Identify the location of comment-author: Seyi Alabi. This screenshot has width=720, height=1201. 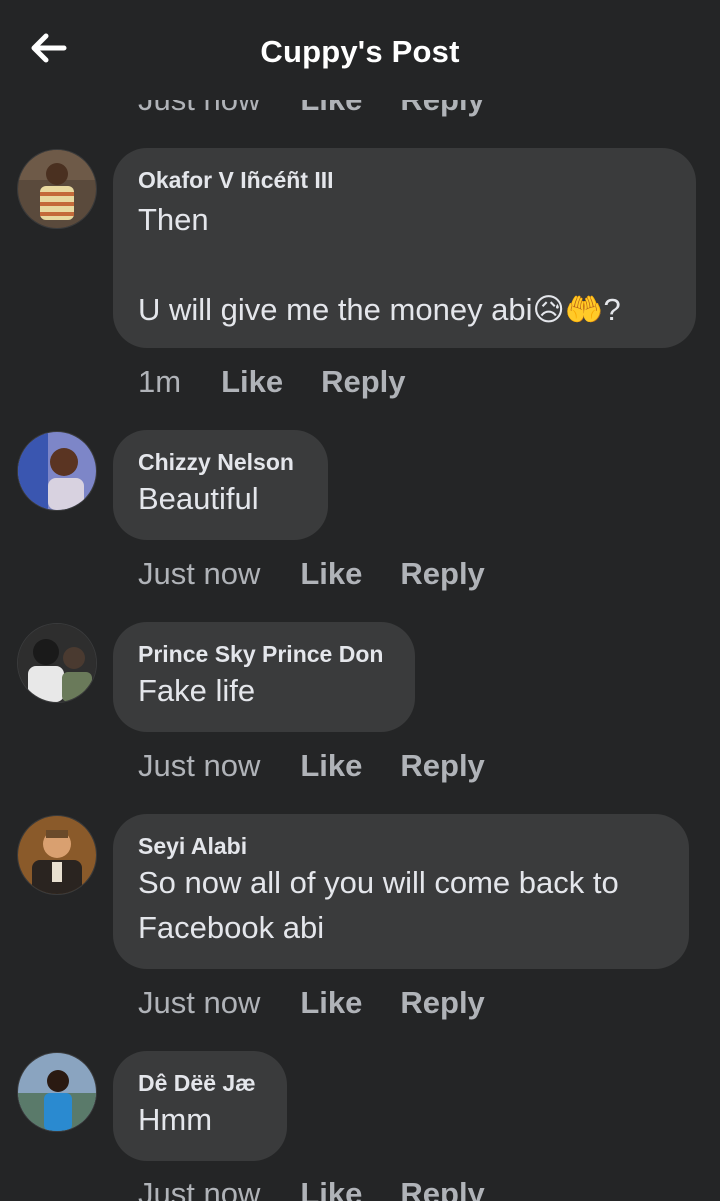
(400, 846).